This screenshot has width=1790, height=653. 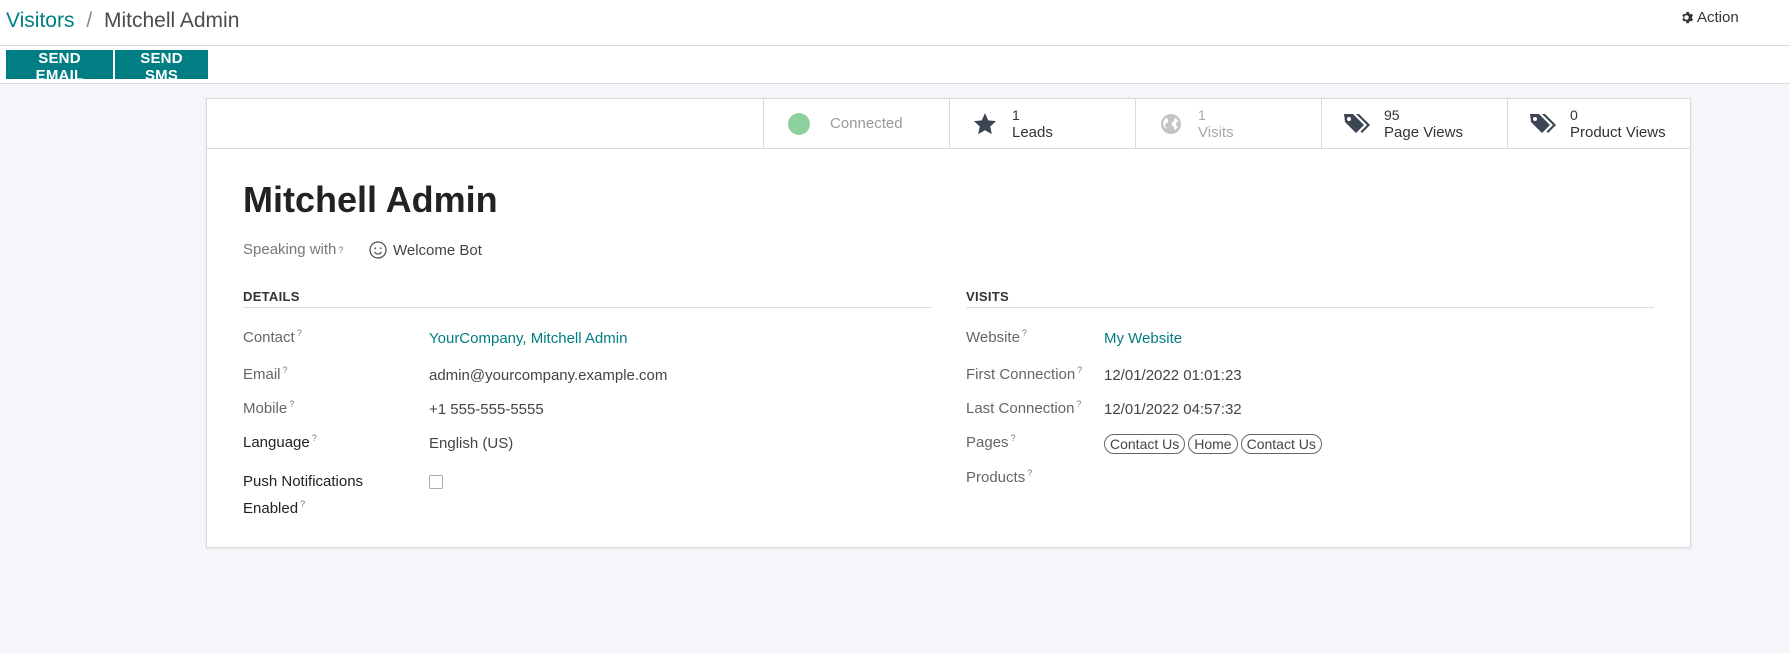 I want to click on details-divider, so click(x=587, y=307).